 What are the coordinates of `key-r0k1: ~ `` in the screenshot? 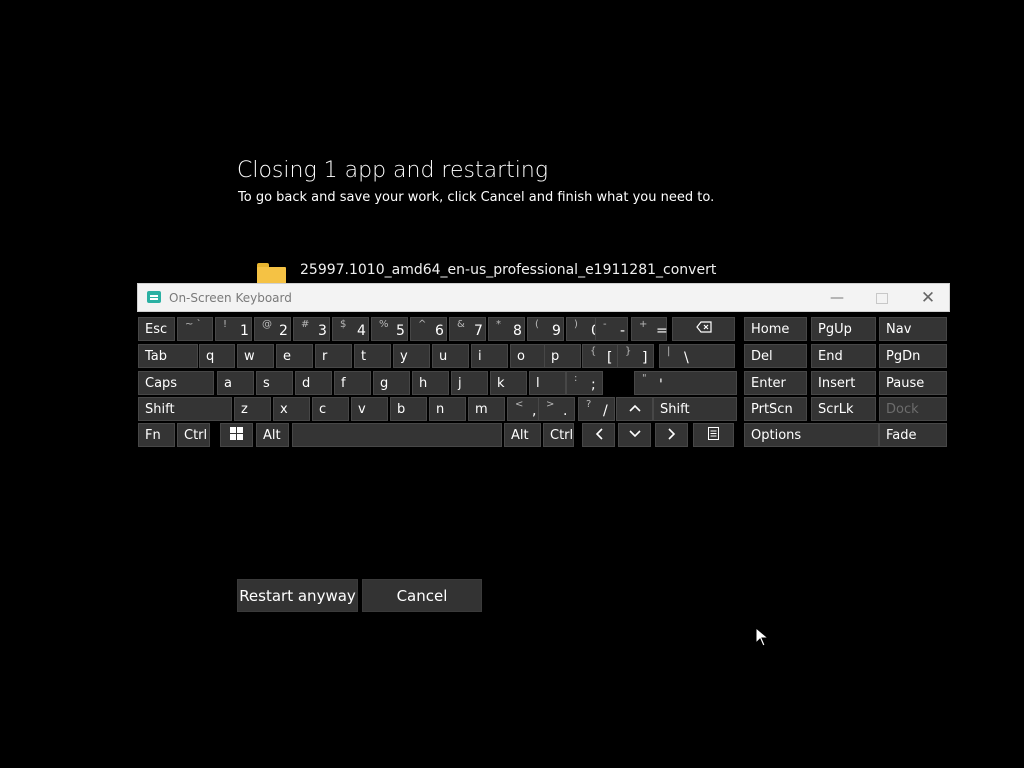 It's located at (195, 329).